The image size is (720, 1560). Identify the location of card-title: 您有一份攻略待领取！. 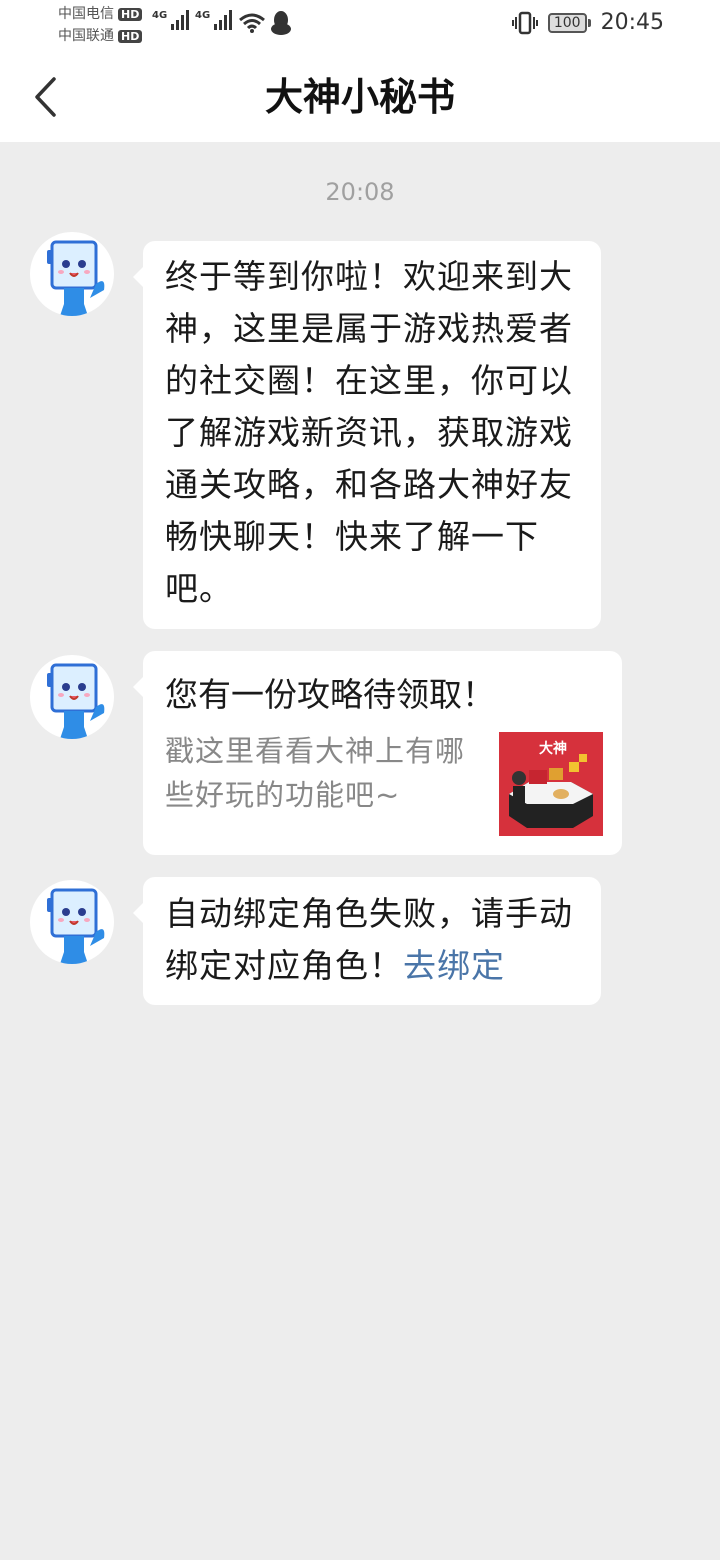
(330, 694).